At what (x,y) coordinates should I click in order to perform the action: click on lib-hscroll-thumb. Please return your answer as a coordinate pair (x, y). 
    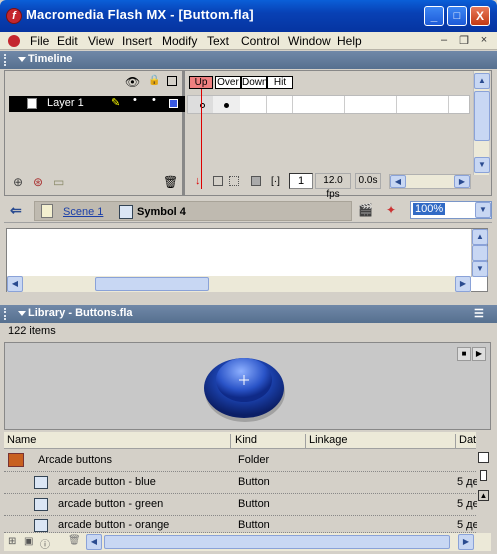
    Looking at the image, I should click on (277, 542).